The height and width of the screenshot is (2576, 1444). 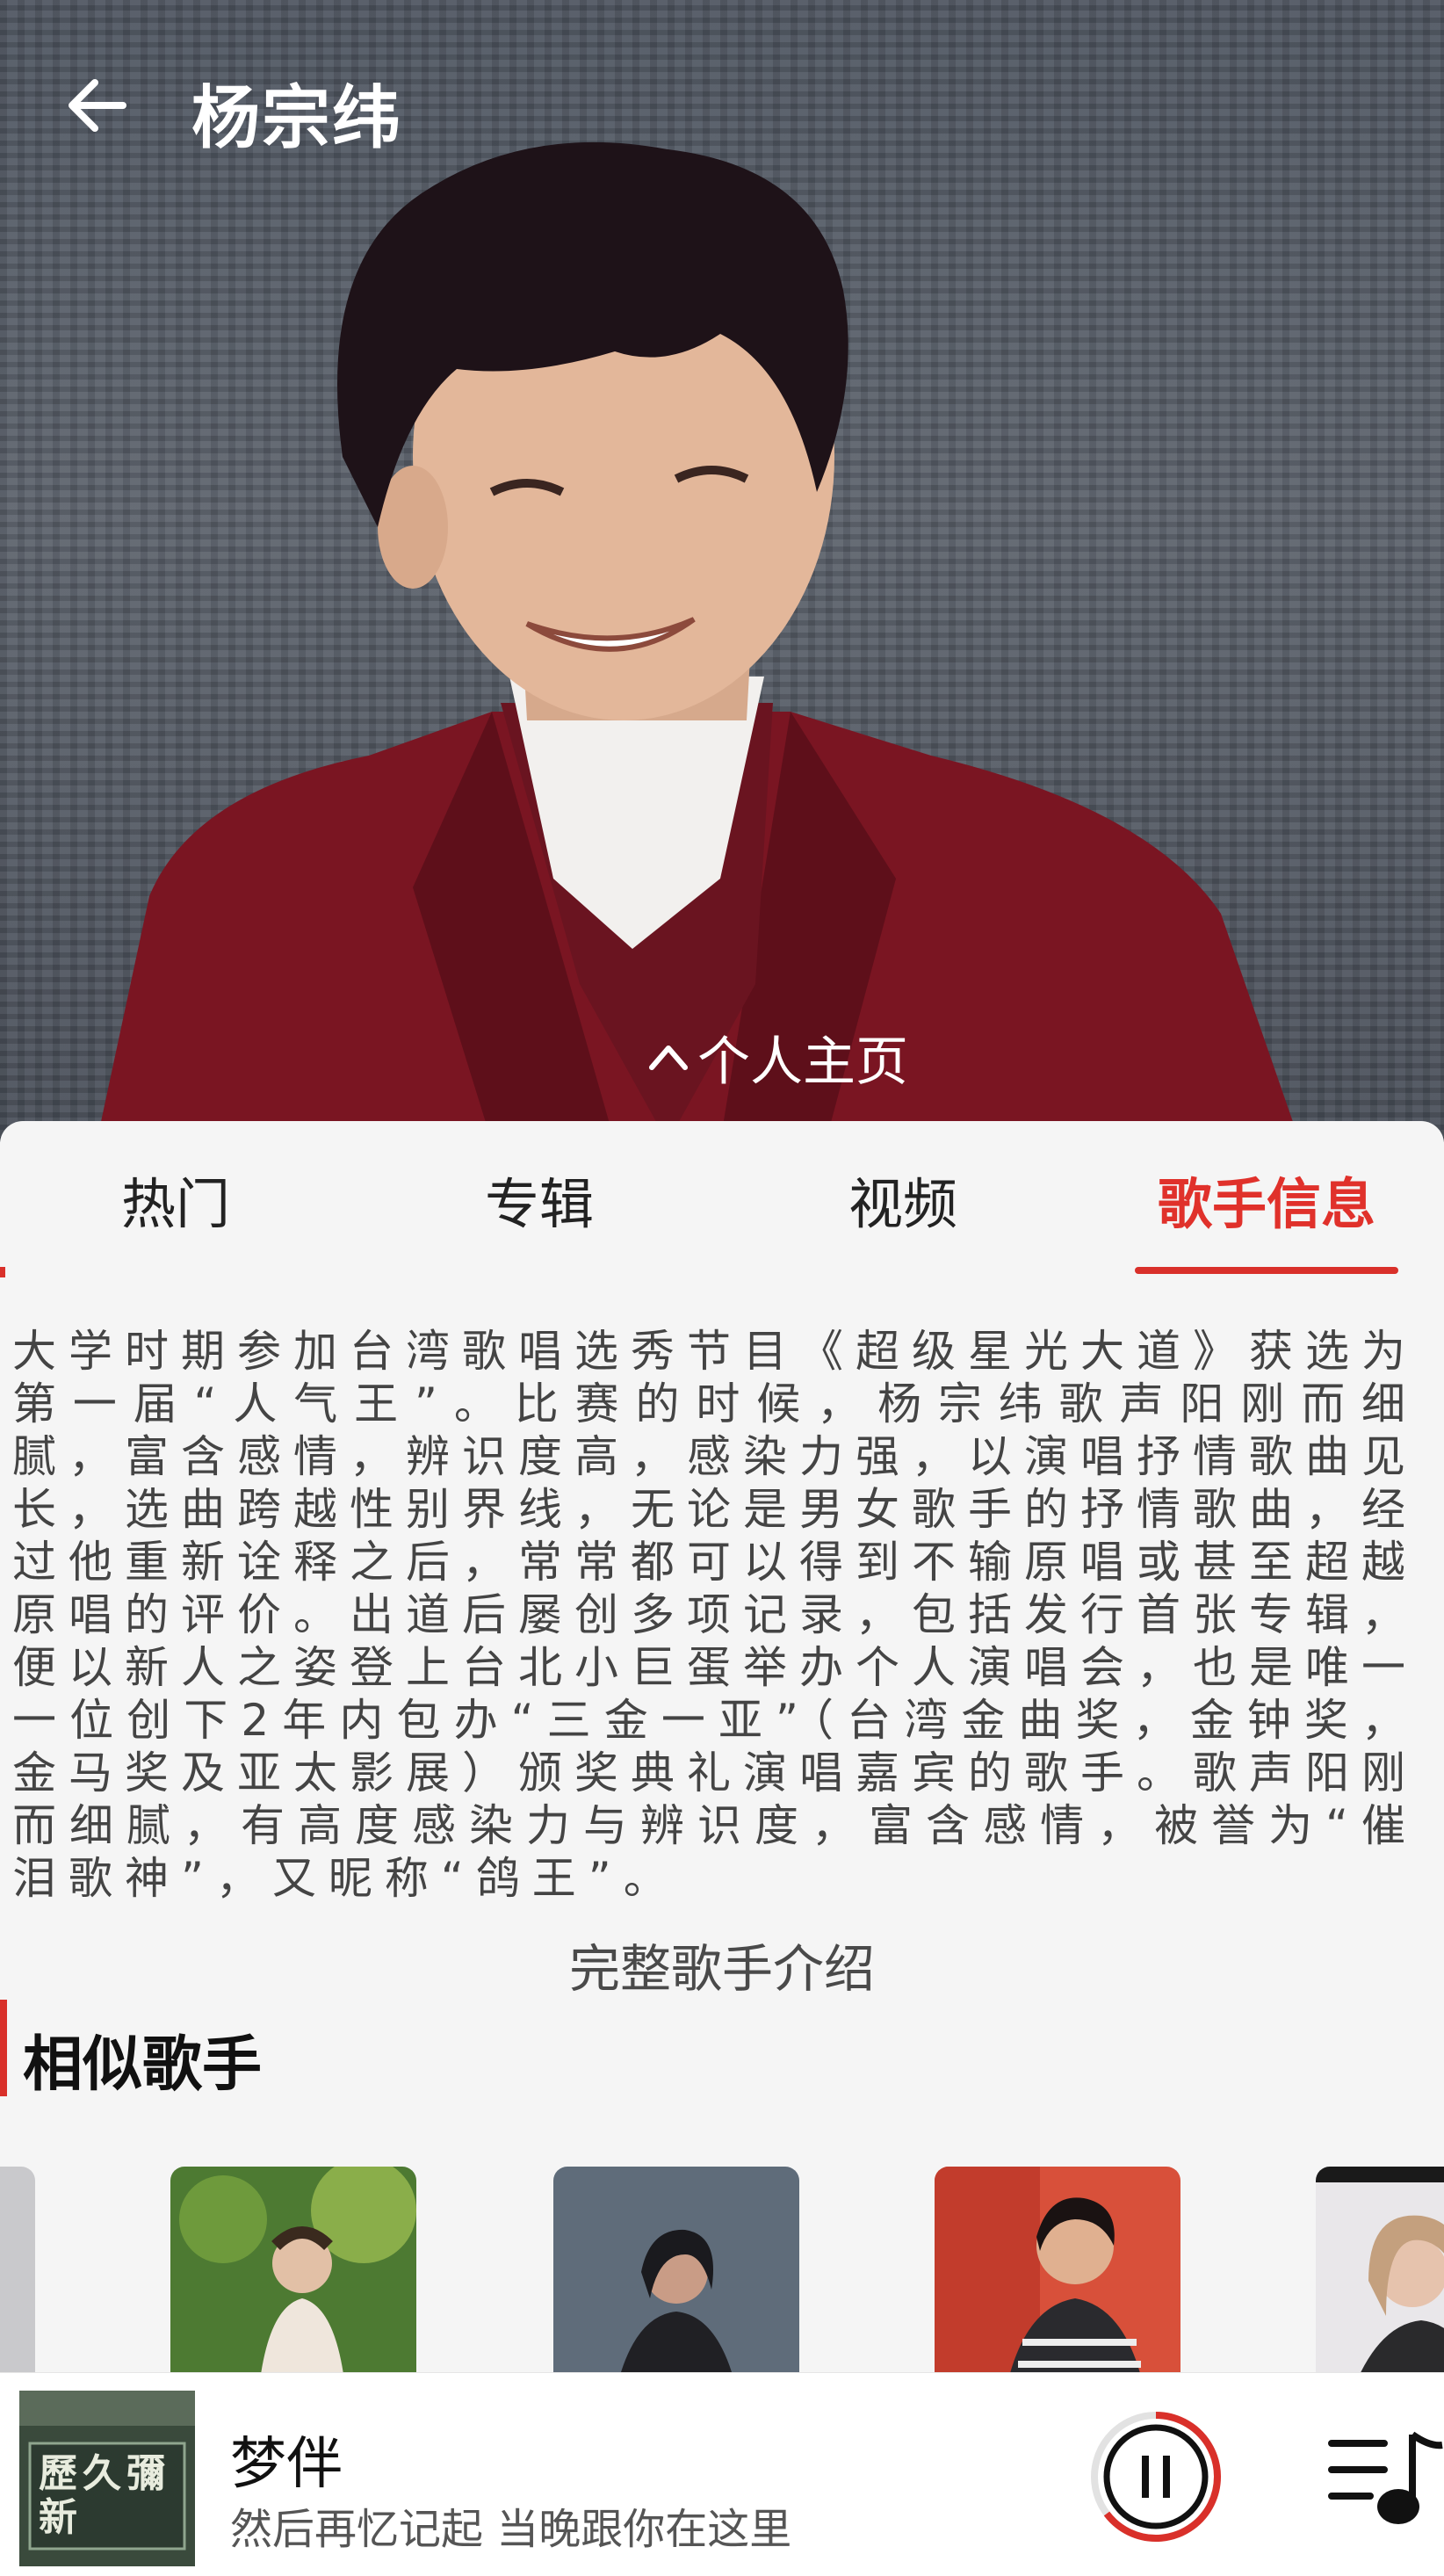 I want to click on profile-link-label: 个人主页, so click(x=802, y=1062).